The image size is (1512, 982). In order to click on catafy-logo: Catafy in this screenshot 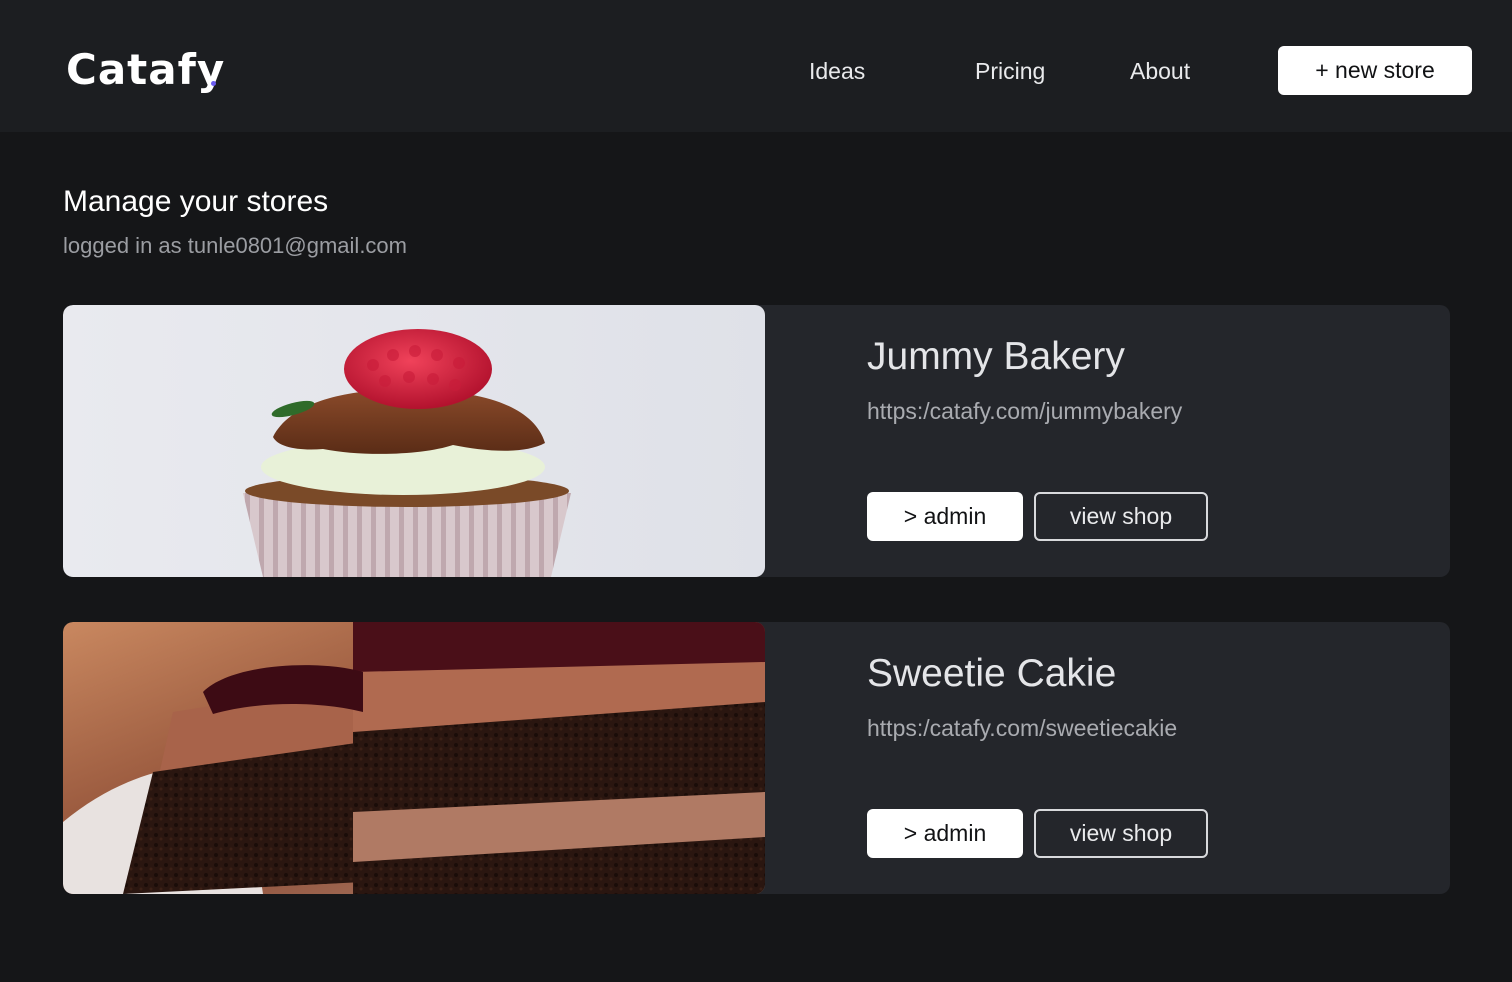, I will do `click(145, 72)`.